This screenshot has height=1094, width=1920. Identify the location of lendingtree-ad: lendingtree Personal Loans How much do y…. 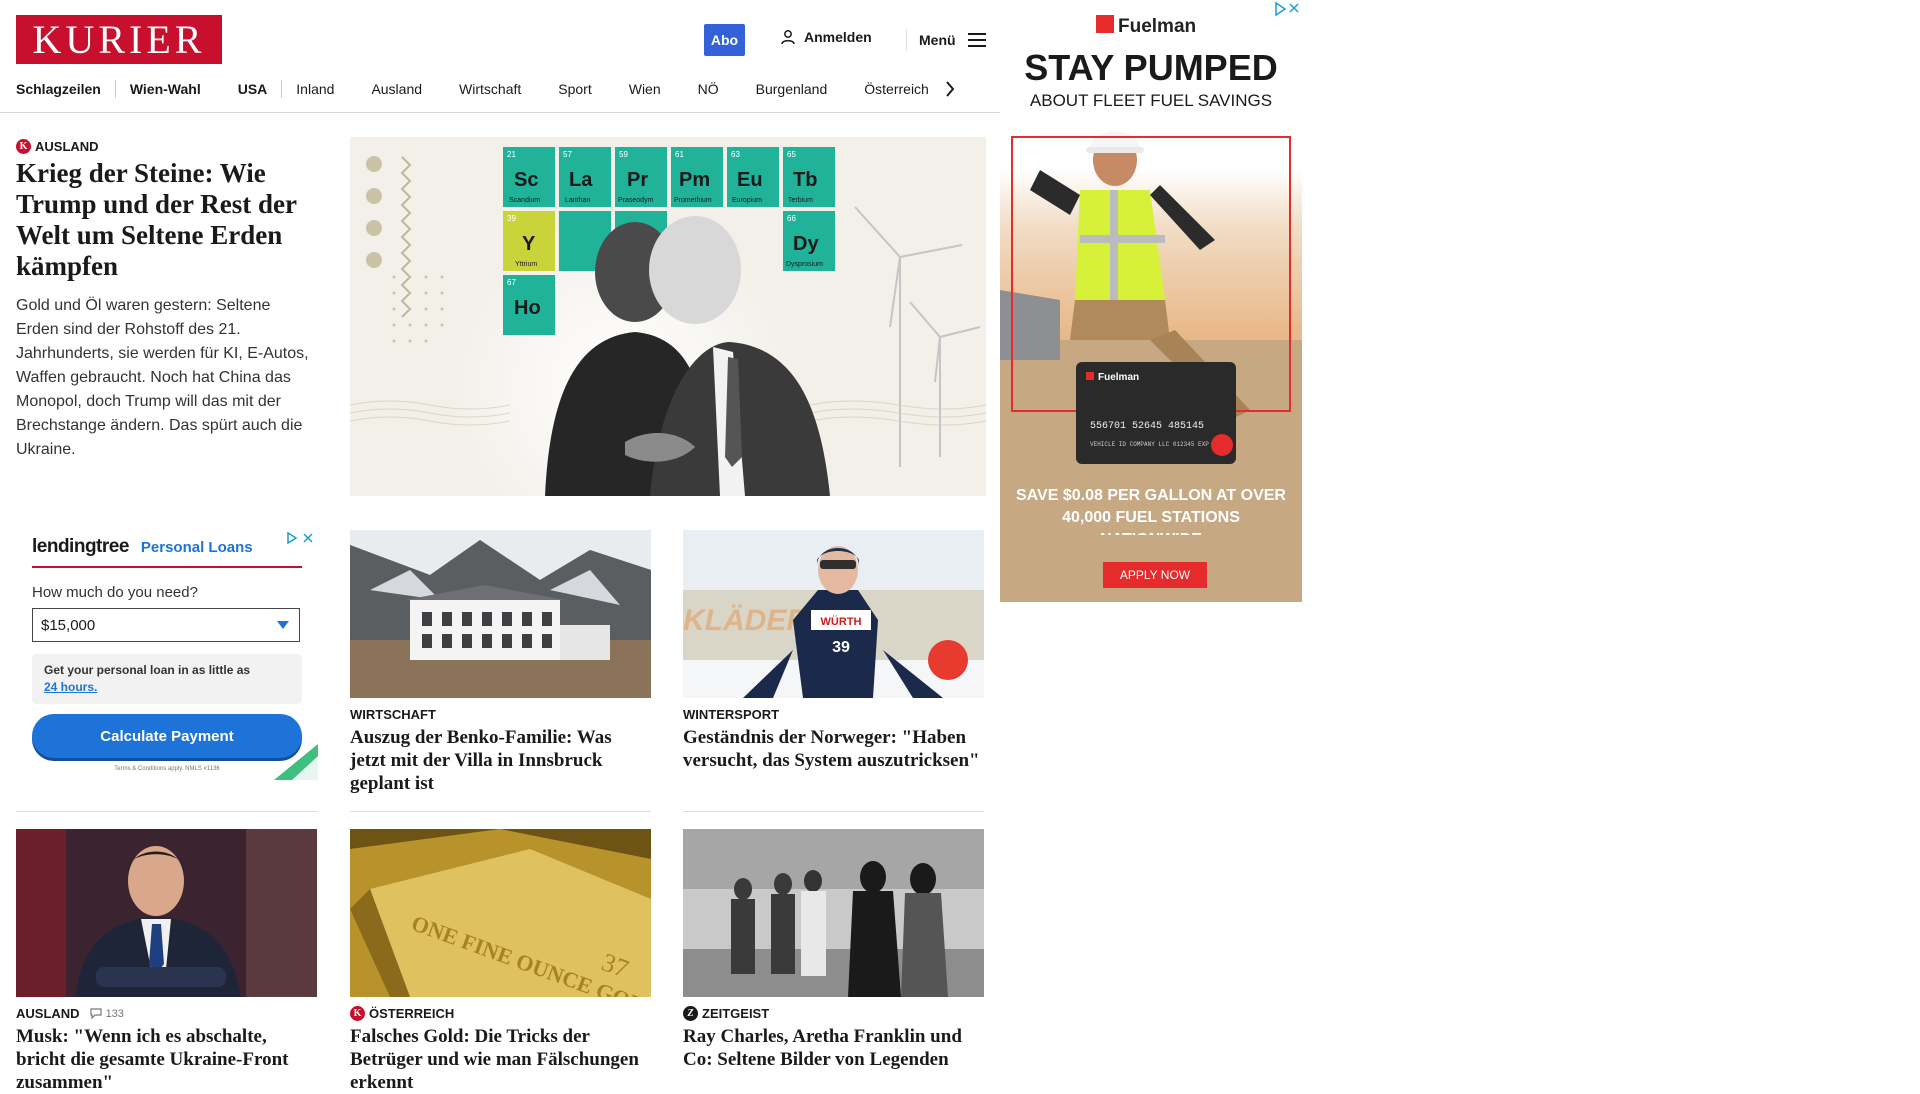
(167, 651).